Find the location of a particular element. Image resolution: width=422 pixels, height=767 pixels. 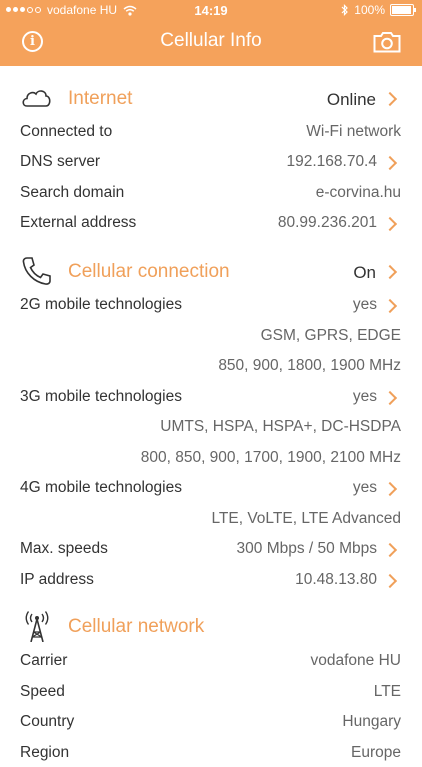

row-label: Region is located at coordinates (45, 752).